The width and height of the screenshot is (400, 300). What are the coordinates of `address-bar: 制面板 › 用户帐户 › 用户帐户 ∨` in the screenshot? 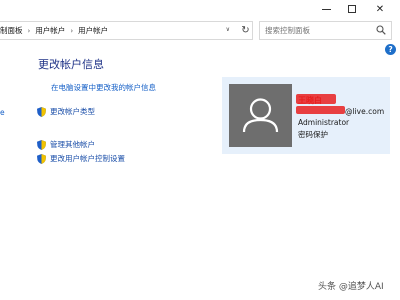 It's located at (126, 30).